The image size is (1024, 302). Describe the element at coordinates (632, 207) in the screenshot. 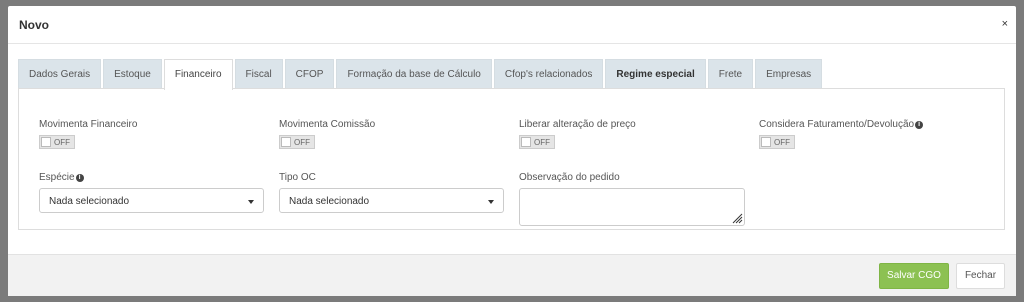

I see `observacao-pedido-textarea` at that location.